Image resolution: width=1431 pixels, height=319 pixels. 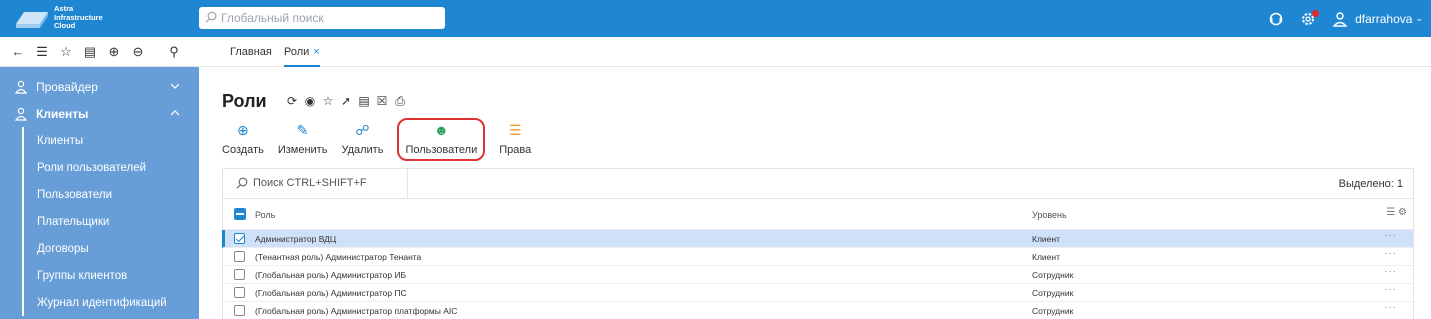 What do you see at coordinates (338, 257) in the screenshot?
I see `cell-role: (Тенантная роль) Администратор Тенанта` at bounding box center [338, 257].